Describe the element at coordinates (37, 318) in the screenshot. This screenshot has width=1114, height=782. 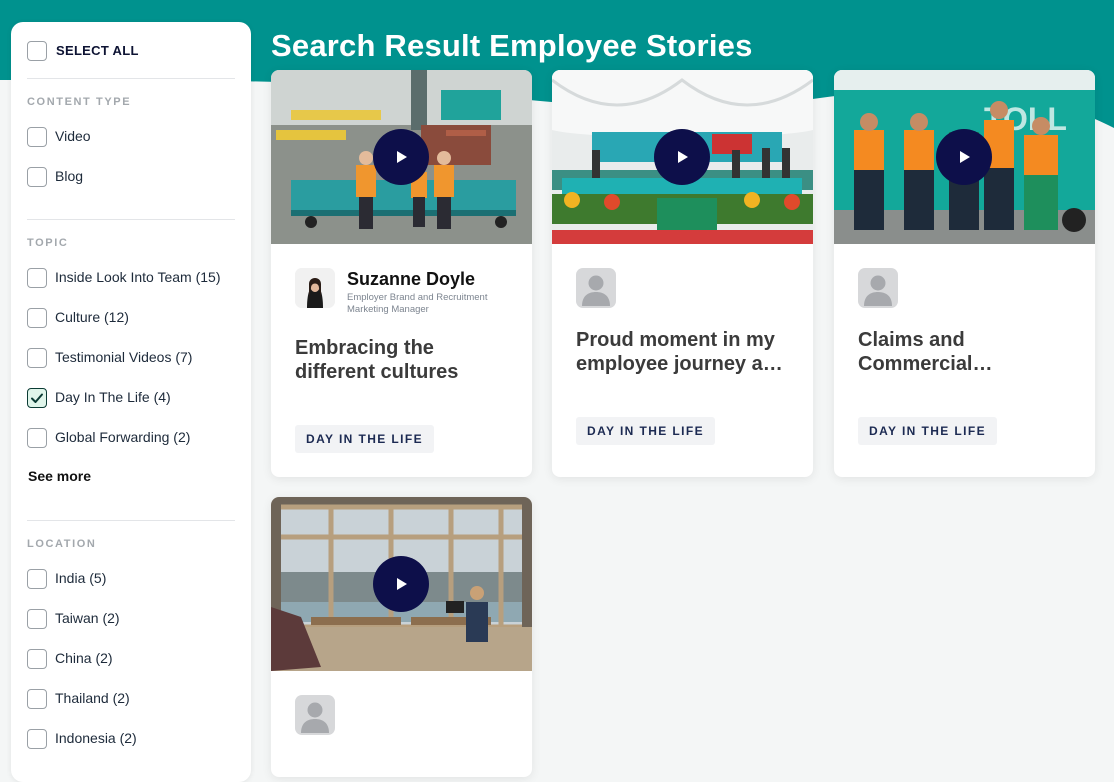
I see `filter-culture-checkbox` at that location.